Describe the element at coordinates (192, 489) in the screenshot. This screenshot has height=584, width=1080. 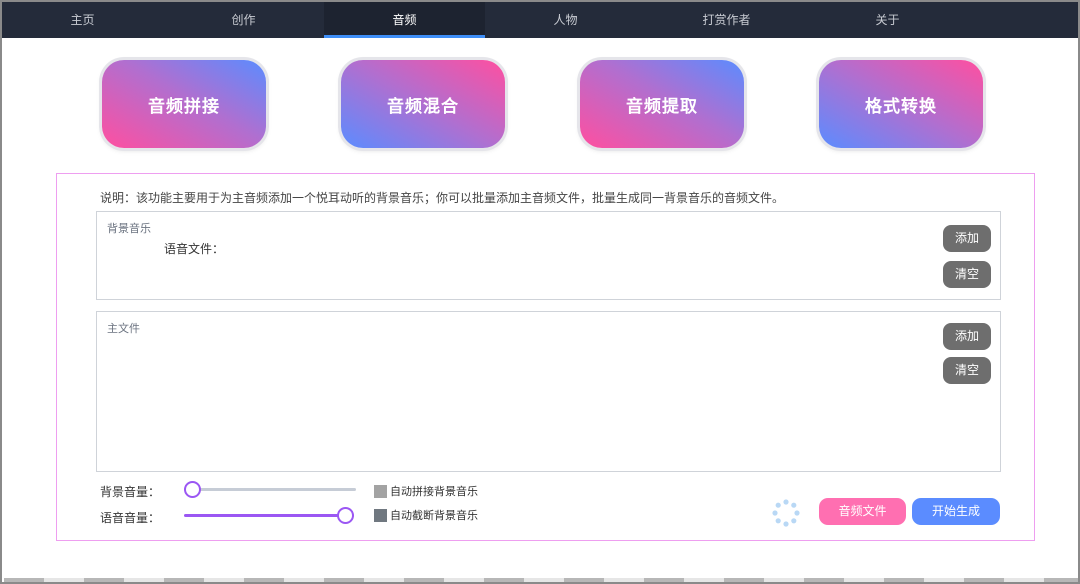
I see `bgm-volume-handle` at that location.